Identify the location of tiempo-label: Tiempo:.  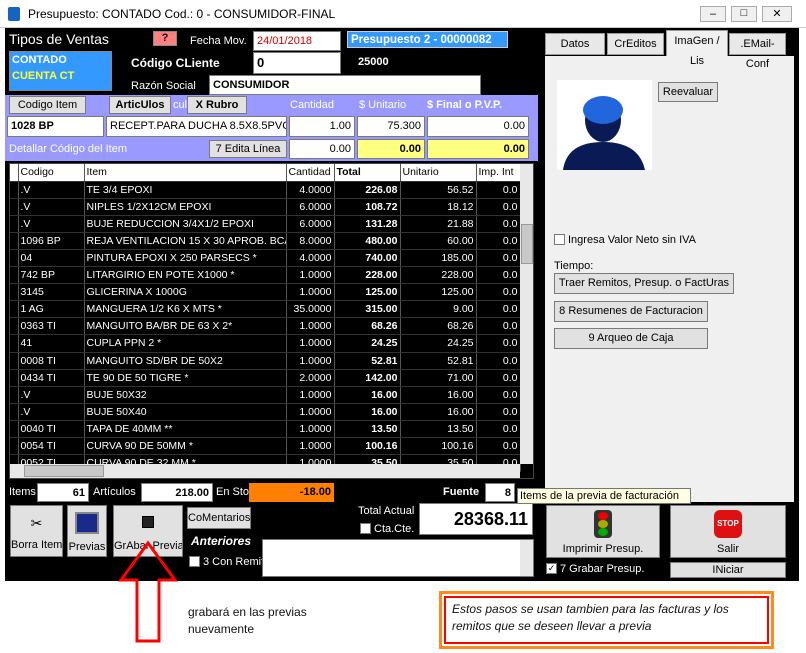
(574, 266).